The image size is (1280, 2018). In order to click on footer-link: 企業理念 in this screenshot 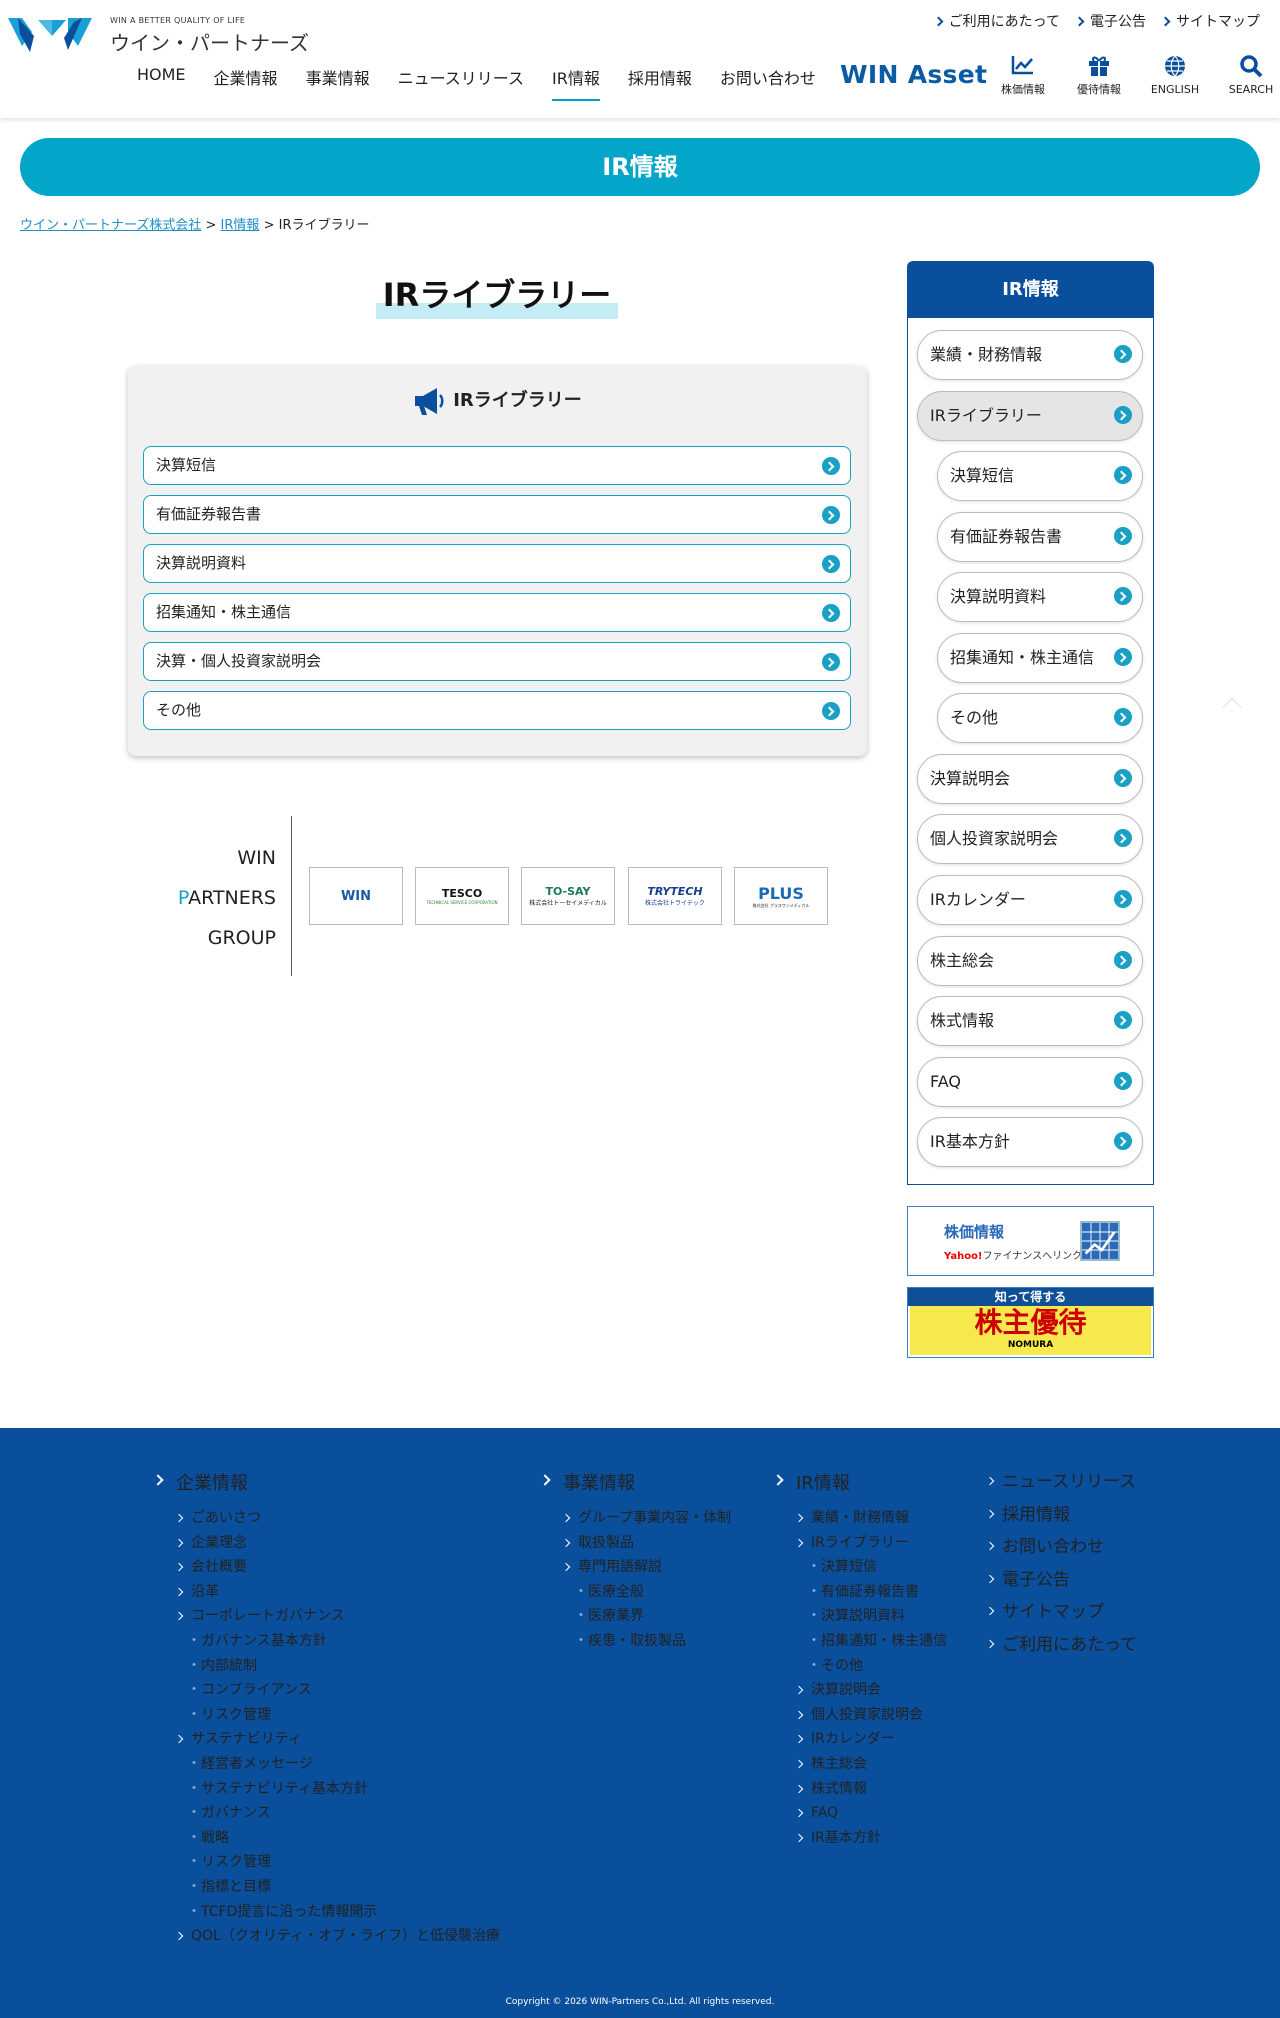, I will do `click(338, 1543)`.